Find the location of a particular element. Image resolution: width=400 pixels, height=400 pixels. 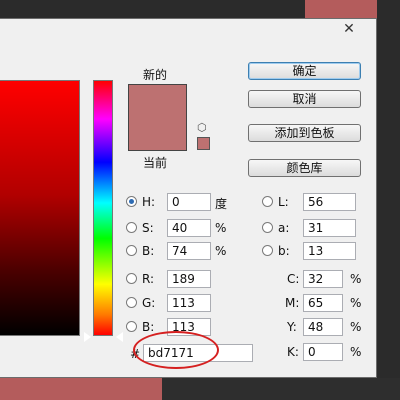

radio-l is located at coordinates (267, 201).